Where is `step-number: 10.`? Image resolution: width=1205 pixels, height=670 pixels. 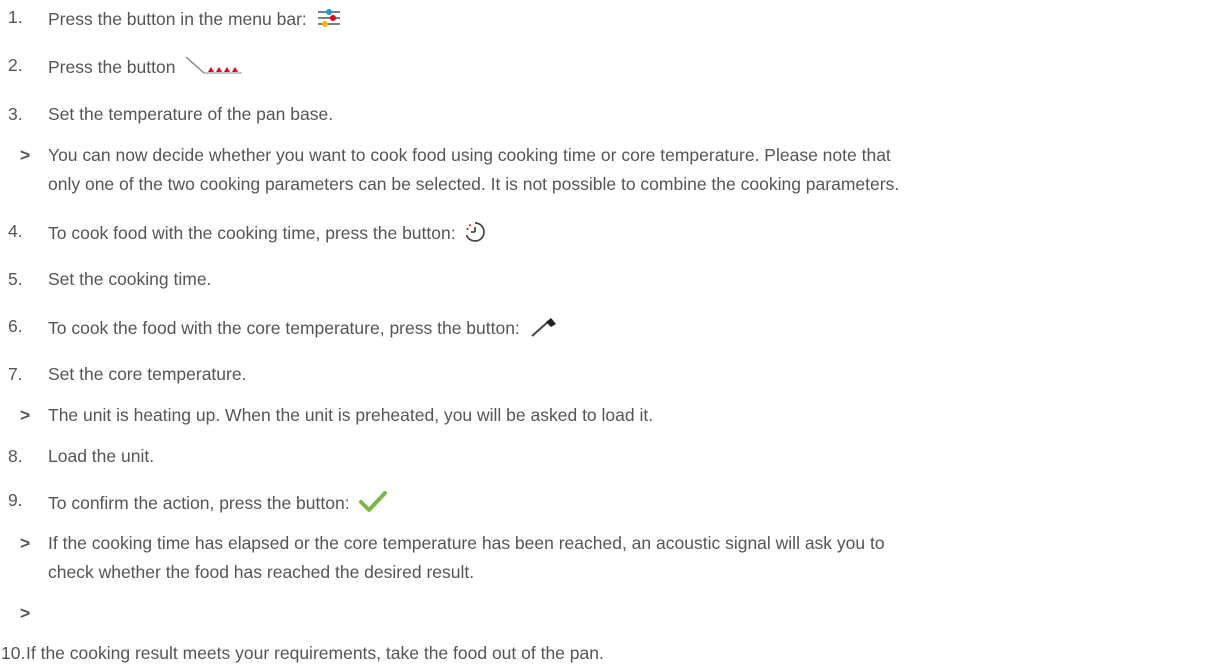
step-number: 10. is located at coordinates (13, 653).